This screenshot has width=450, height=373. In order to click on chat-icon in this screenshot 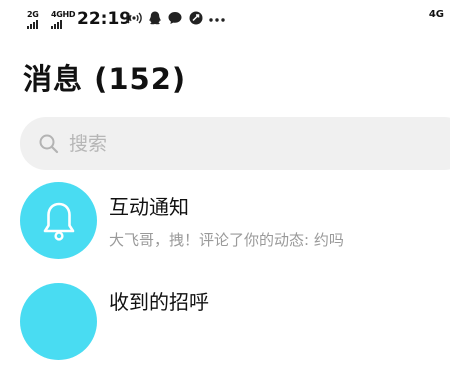, I will do `click(175, 20)`.